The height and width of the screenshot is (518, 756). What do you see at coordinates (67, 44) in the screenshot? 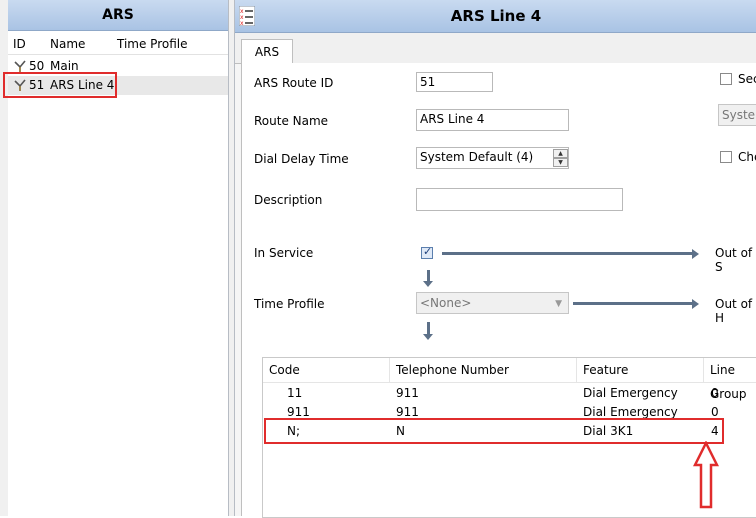
I see `column-header-name: Name` at bounding box center [67, 44].